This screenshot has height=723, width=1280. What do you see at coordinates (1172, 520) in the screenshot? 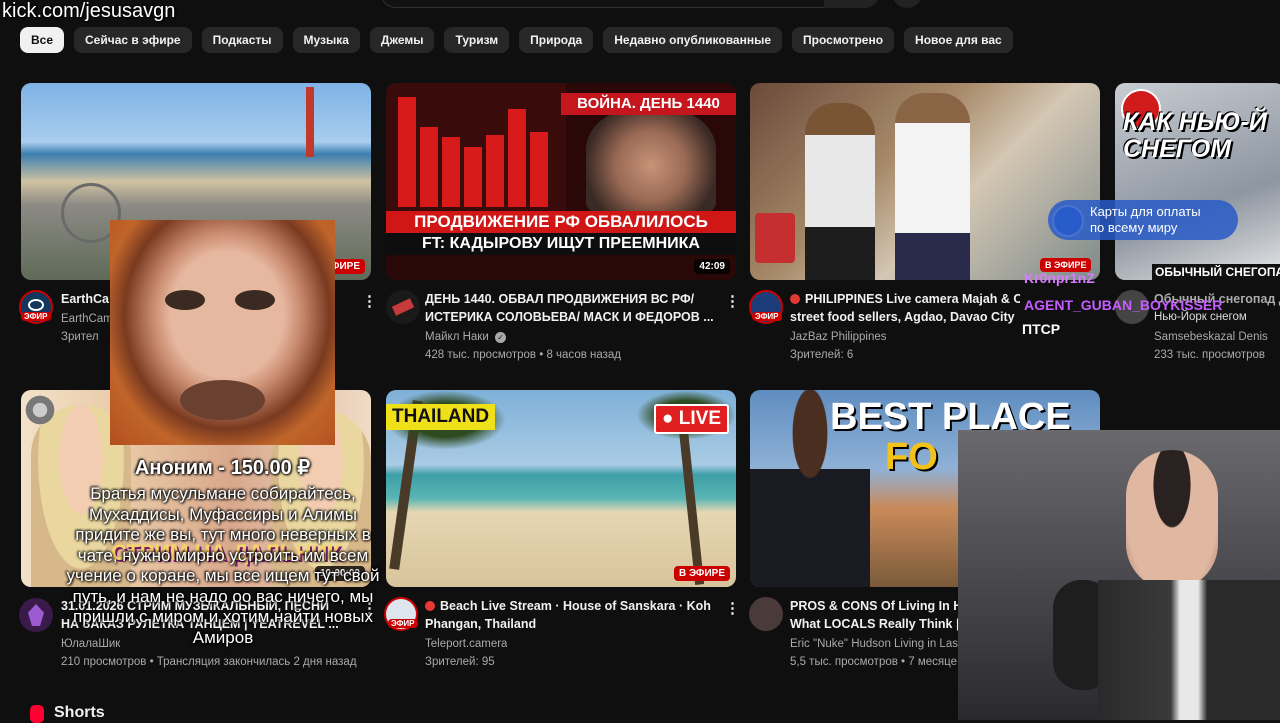
I see `streamer-head` at bounding box center [1172, 520].